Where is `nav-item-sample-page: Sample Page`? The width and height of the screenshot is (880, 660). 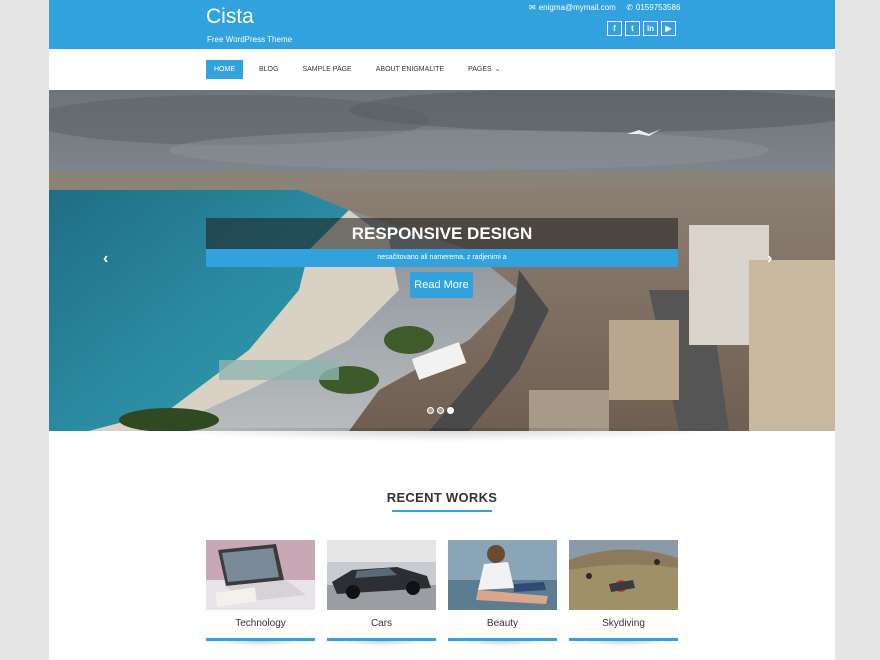
nav-item-sample-page: Sample Page is located at coordinates (326, 69).